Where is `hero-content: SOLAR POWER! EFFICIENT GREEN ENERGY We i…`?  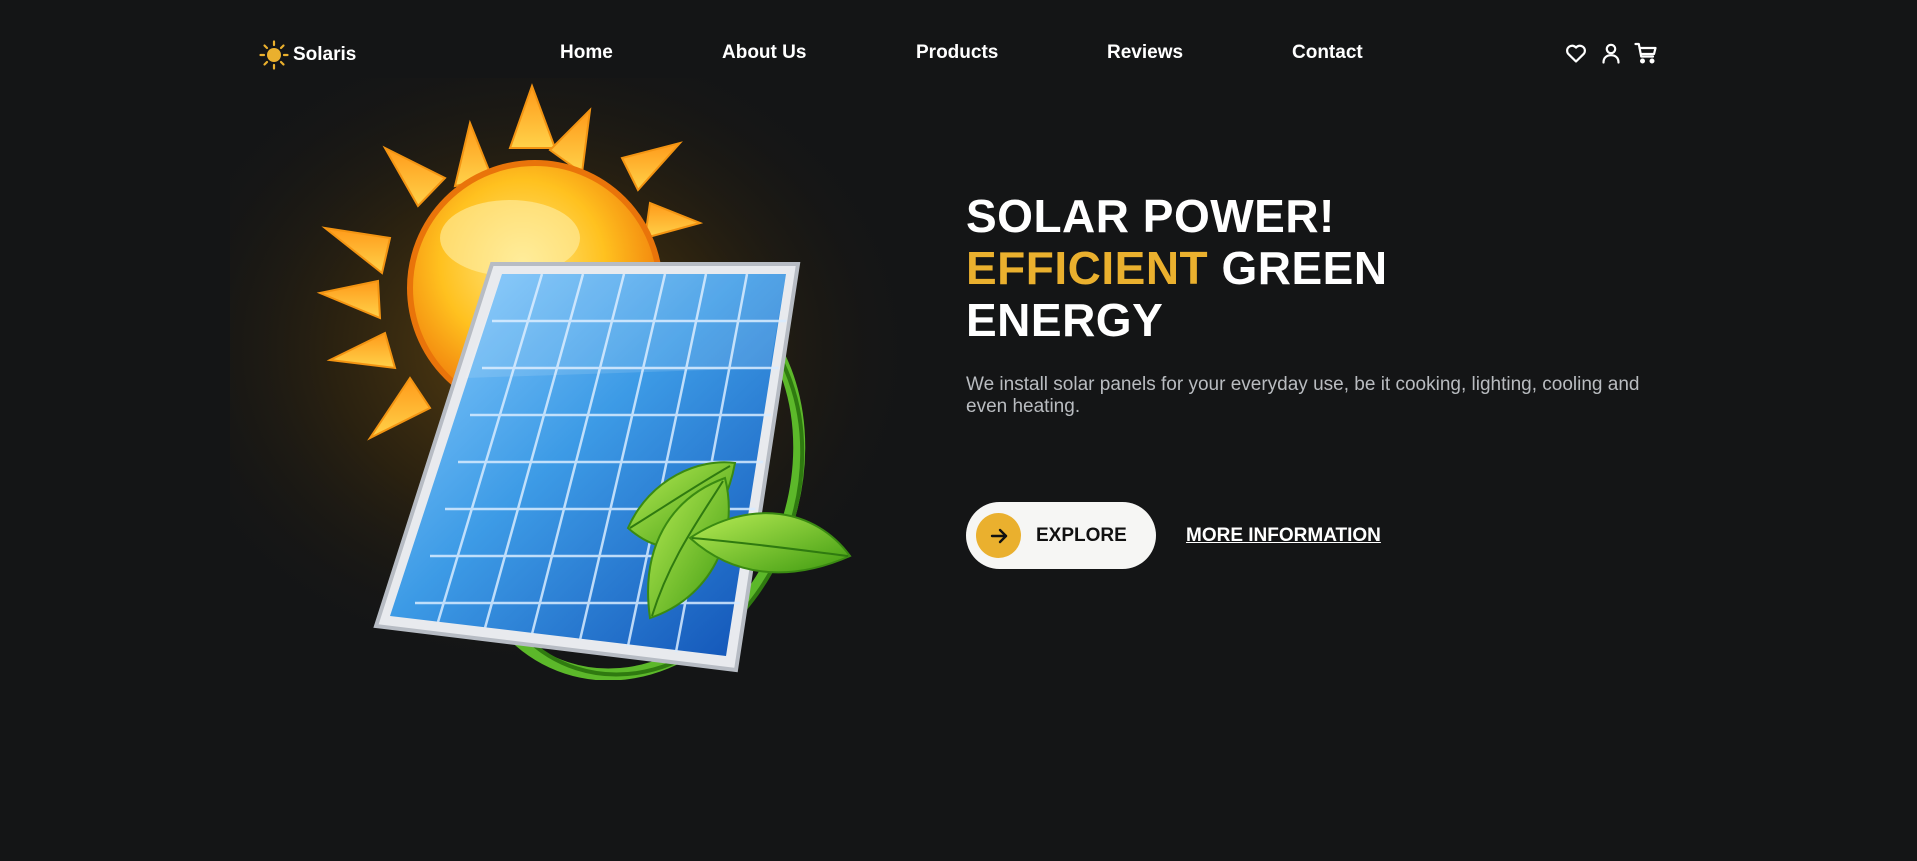
hero-content: SOLAR POWER! EFFICIENT GREEN ENERGY We i… is located at coordinates (1316, 304).